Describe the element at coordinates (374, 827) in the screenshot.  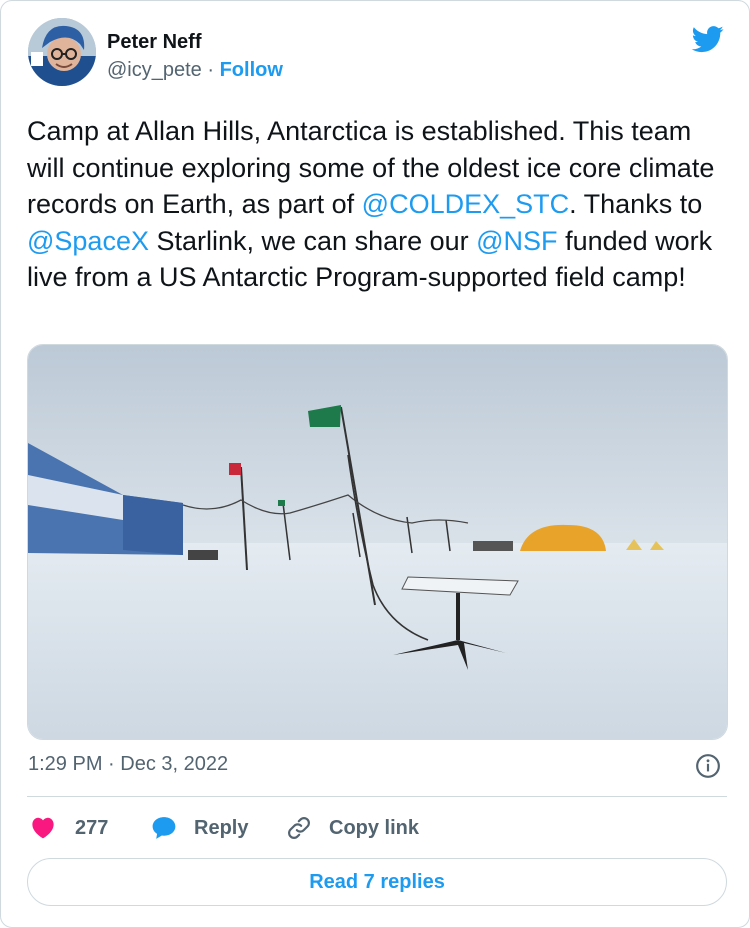
I see `copy-link-label: Copy link` at that location.